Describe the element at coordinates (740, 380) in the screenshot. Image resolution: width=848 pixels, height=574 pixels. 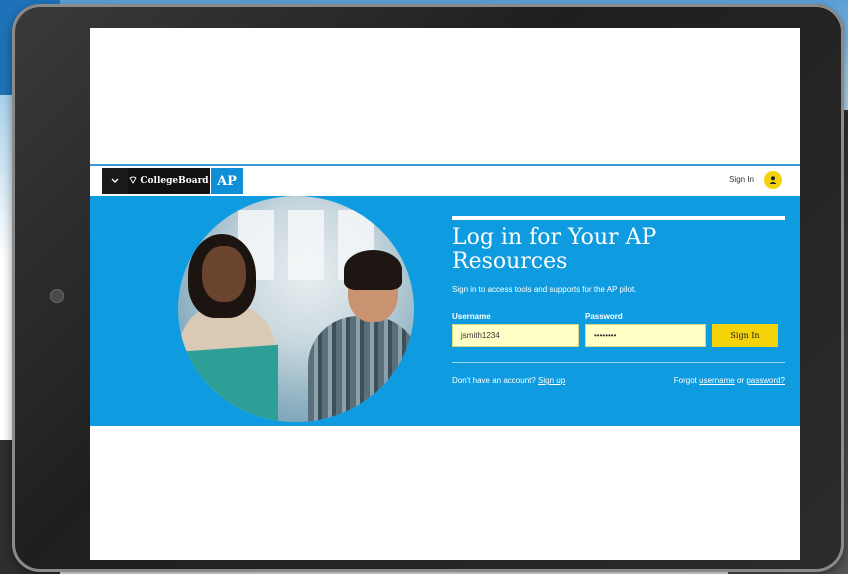
I see `or-text: or` at that location.